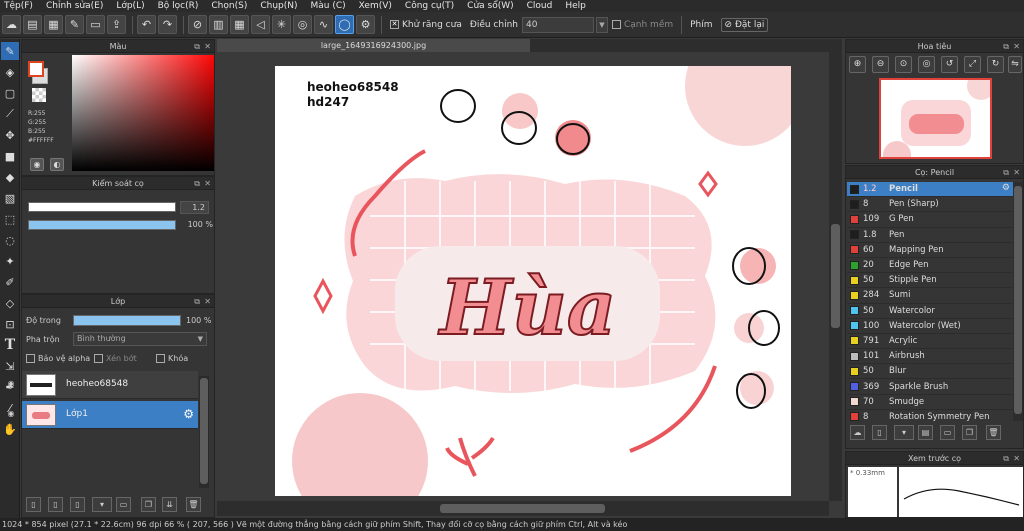 This screenshot has height=531, width=1024. I want to click on brush-row: 8 Rotation Symmetry Pen, so click(930, 415).